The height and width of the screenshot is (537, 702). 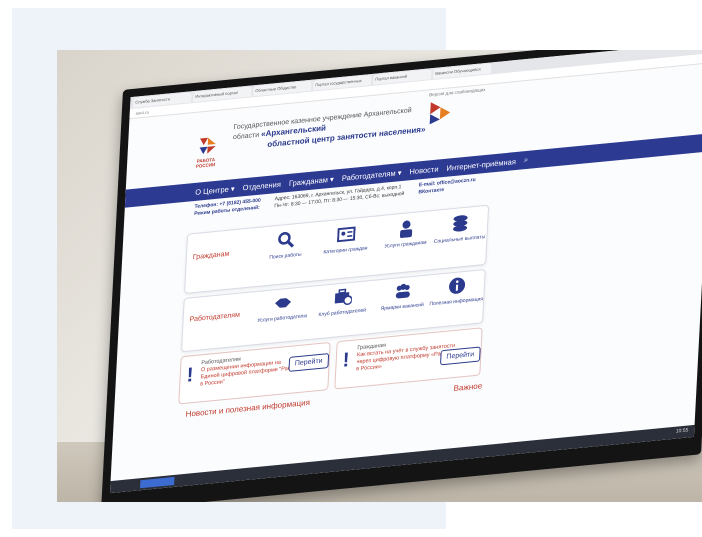 I want to click on item-label: Социальные выплаты, so click(x=459, y=239).